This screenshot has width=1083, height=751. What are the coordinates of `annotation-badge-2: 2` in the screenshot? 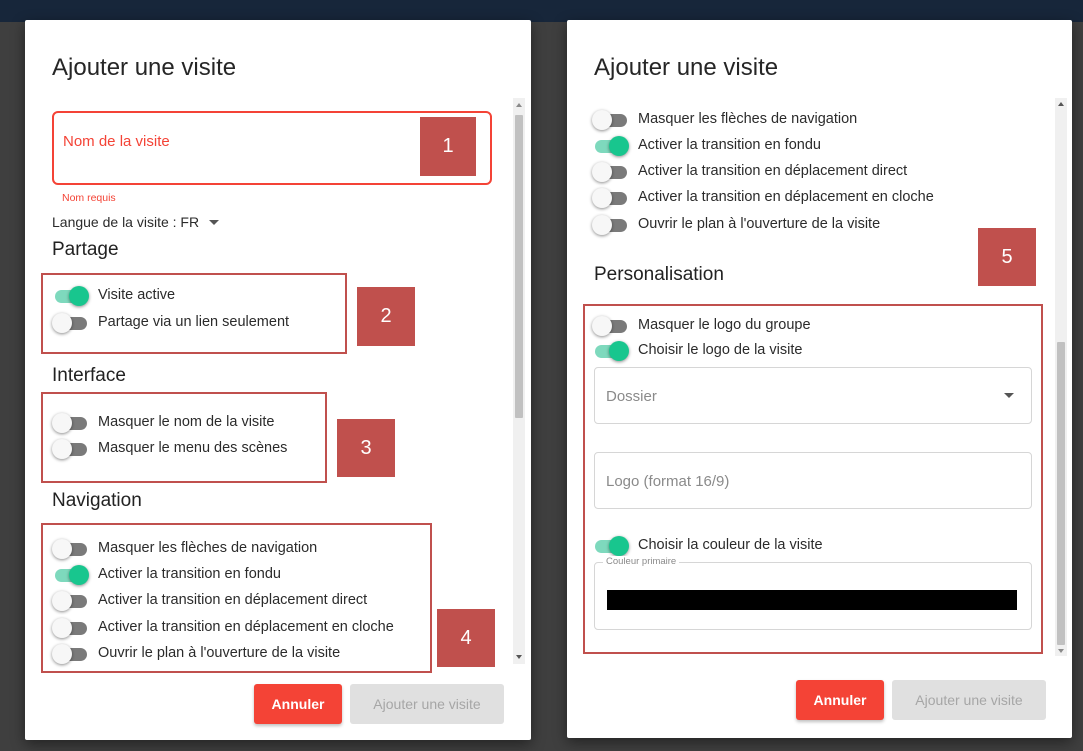 It's located at (386, 316).